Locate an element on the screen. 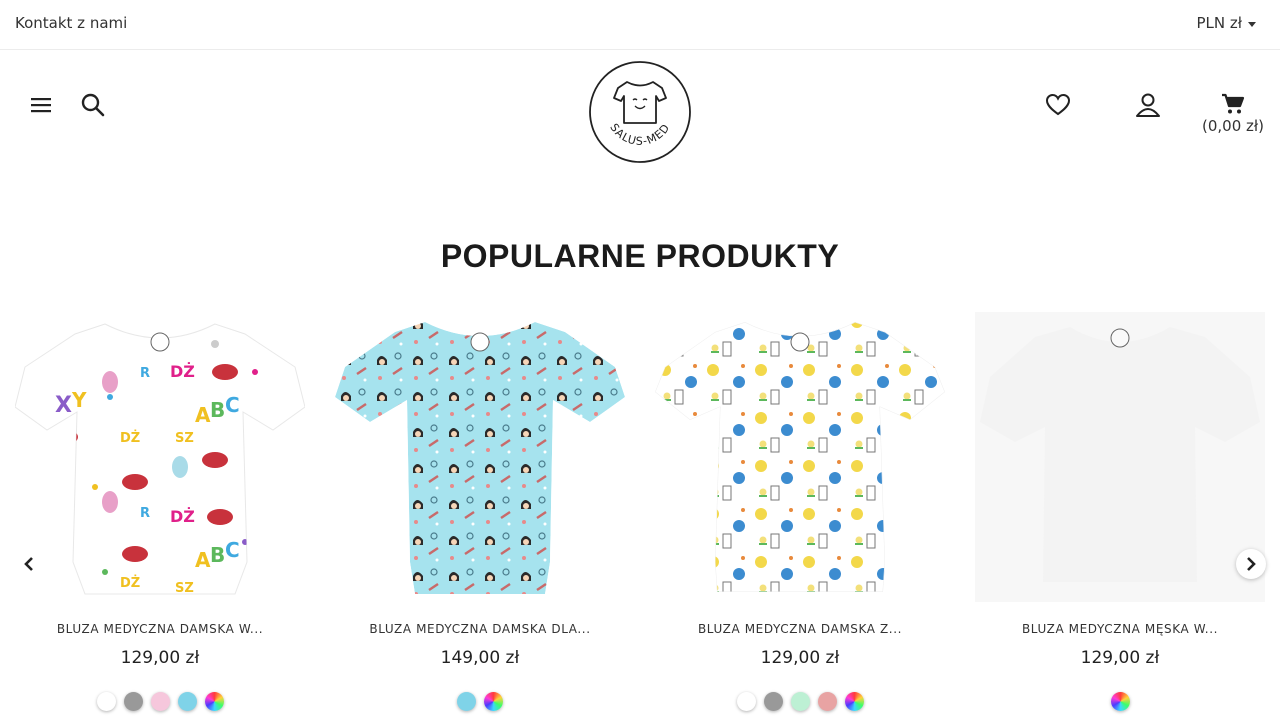 The width and height of the screenshot is (1280, 720). chevron-left-icon is located at coordinates (28, 564).